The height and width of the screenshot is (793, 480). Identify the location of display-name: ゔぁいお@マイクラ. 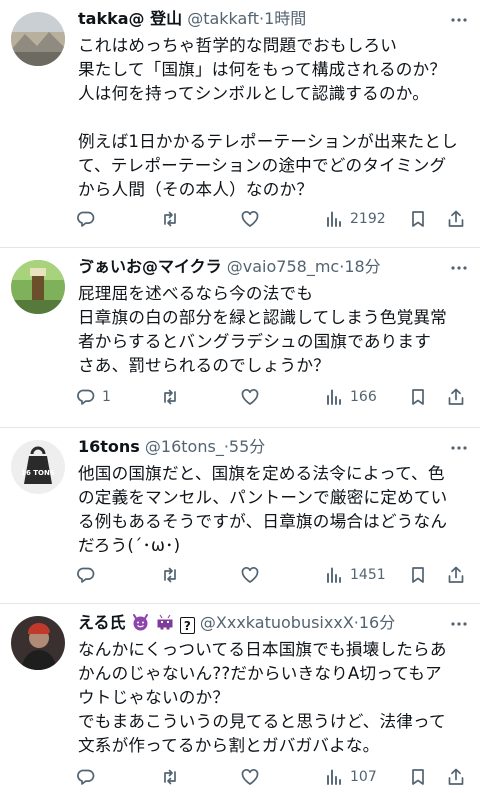
(150, 266).